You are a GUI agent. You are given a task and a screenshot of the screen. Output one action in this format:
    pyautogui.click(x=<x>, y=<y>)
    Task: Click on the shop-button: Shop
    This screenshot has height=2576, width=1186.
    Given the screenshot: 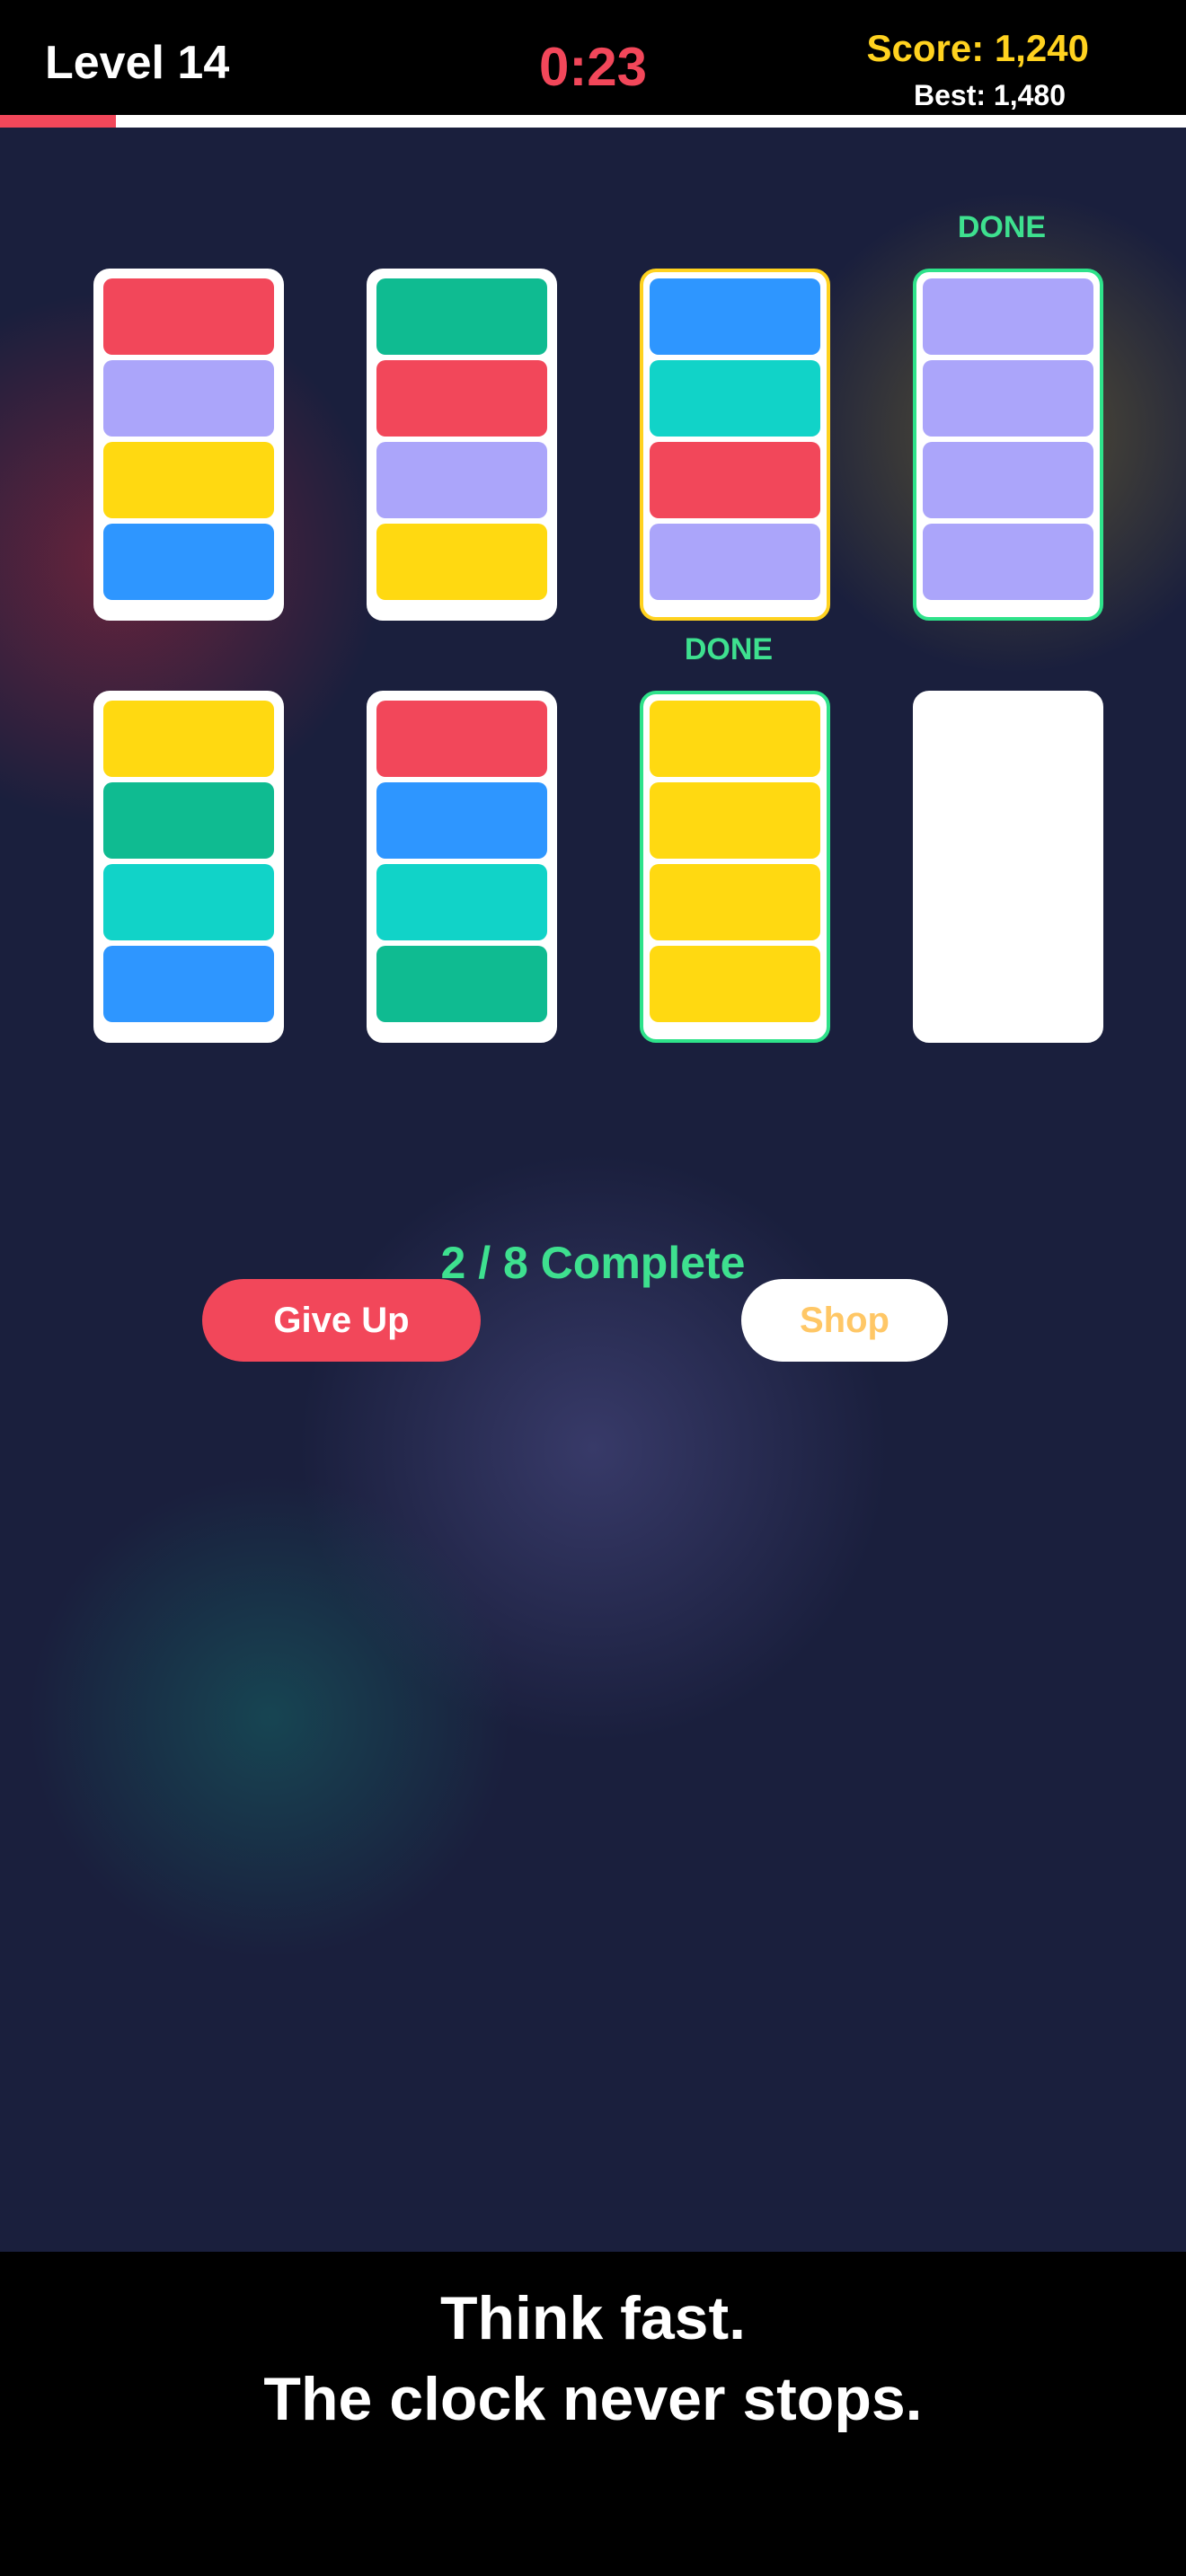 What is the action you would take?
    pyautogui.click(x=844, y=1320)
    